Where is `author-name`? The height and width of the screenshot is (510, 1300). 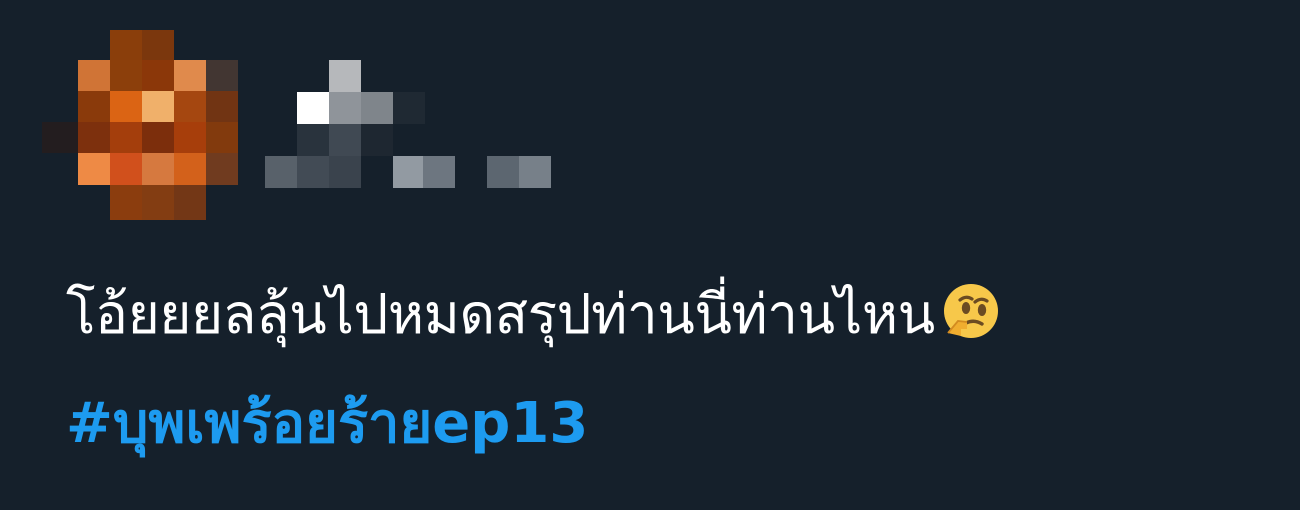
author-name is located at coordinates (410, 124).